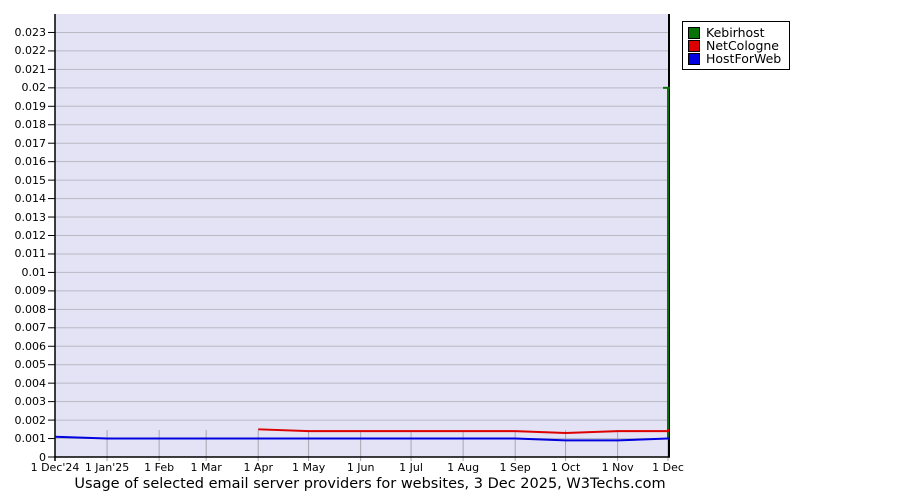  What do you see at coordinates (694, 32) in the screenshot?
I see `legend-swatch-kebirhost` at bounding box center [694, 32].